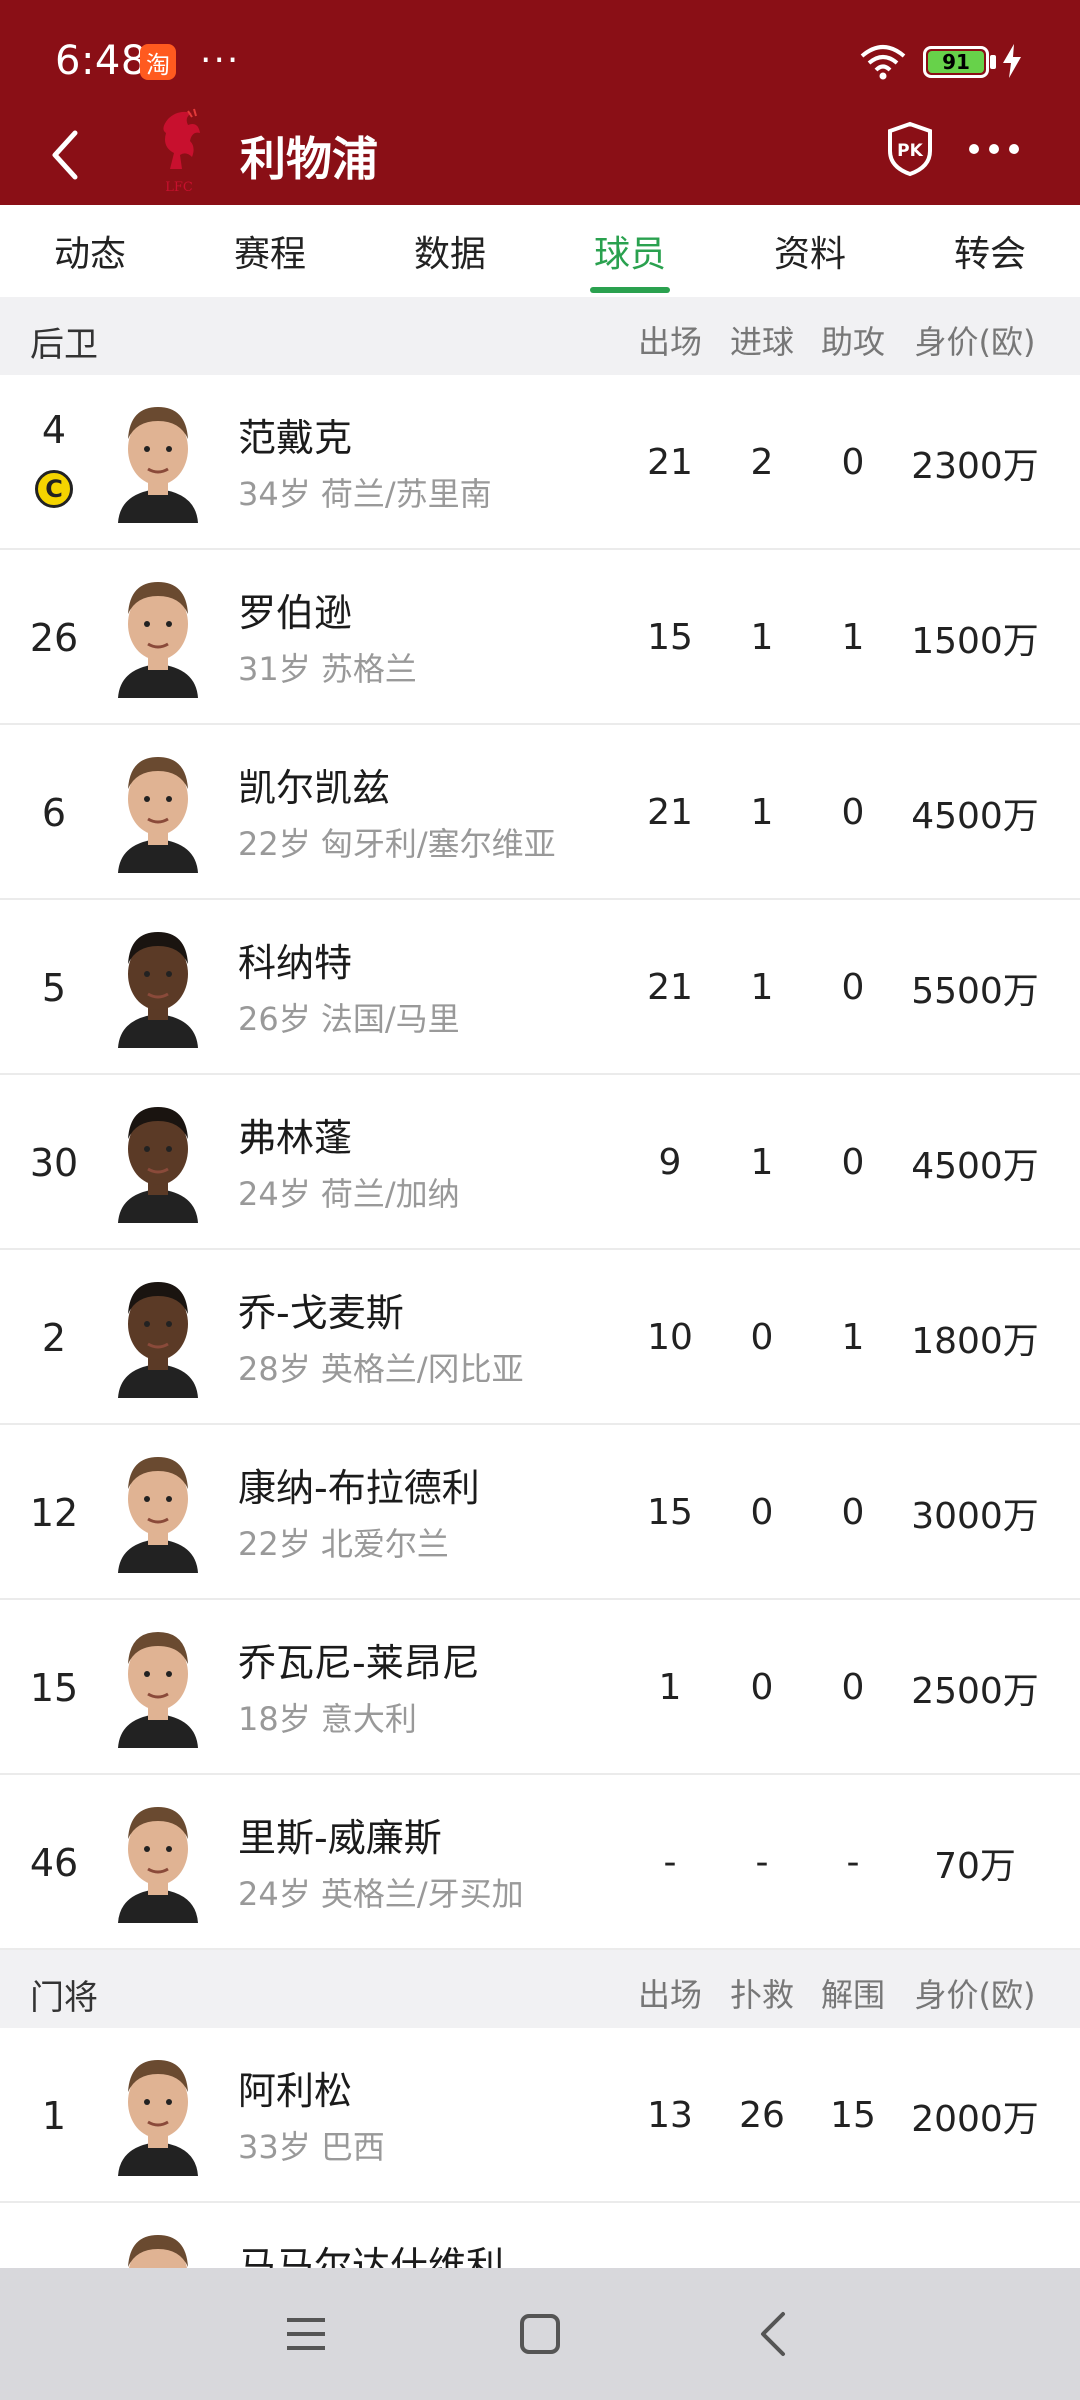  What do you see at coordinates (450, 251) in the screenshot?
I see `tab-2: 数据` at bounding box center [450, 251].